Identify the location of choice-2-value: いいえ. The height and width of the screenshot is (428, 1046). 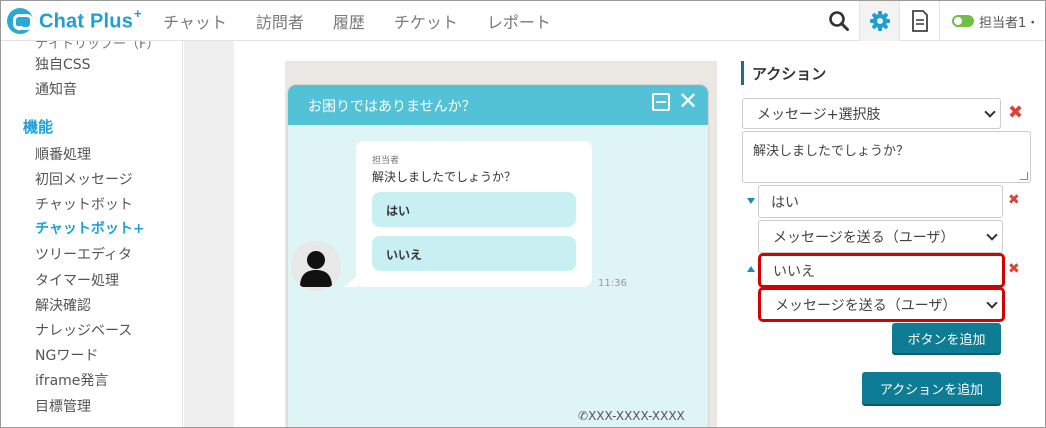
(794, 271).